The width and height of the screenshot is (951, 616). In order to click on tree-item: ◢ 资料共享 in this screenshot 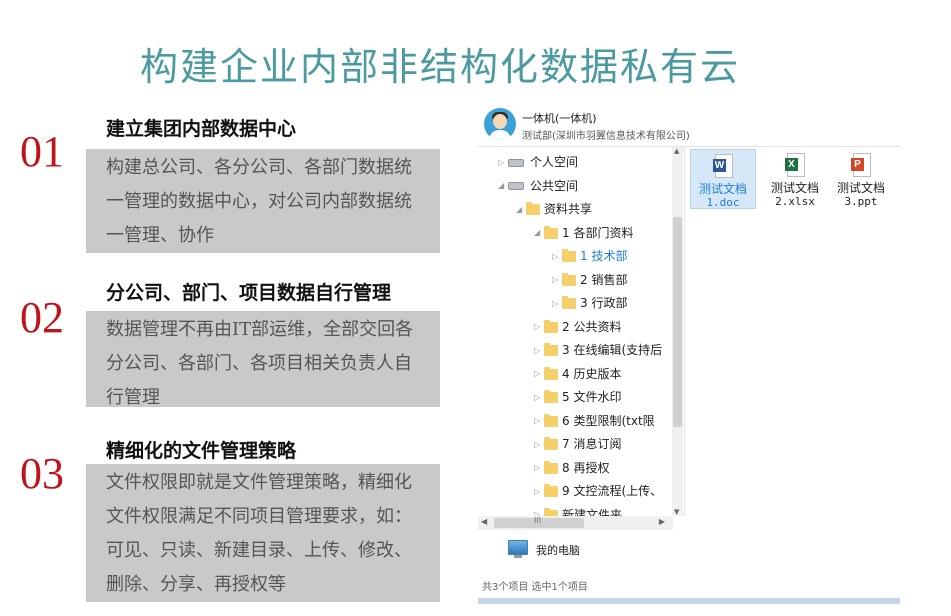, I will do `click(554, 209)`.